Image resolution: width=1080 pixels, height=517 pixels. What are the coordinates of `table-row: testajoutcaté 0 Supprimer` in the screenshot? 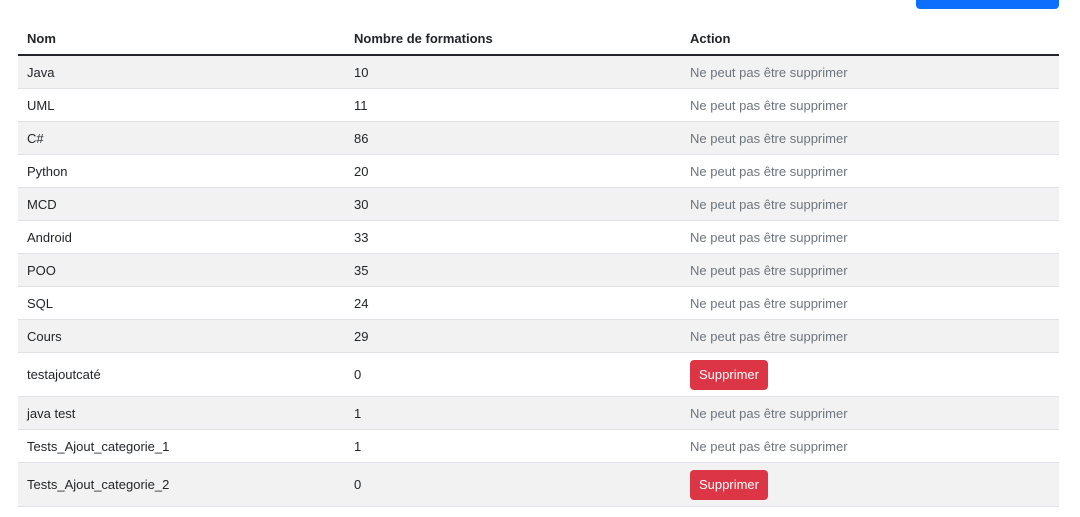 It's located at (538, 374).